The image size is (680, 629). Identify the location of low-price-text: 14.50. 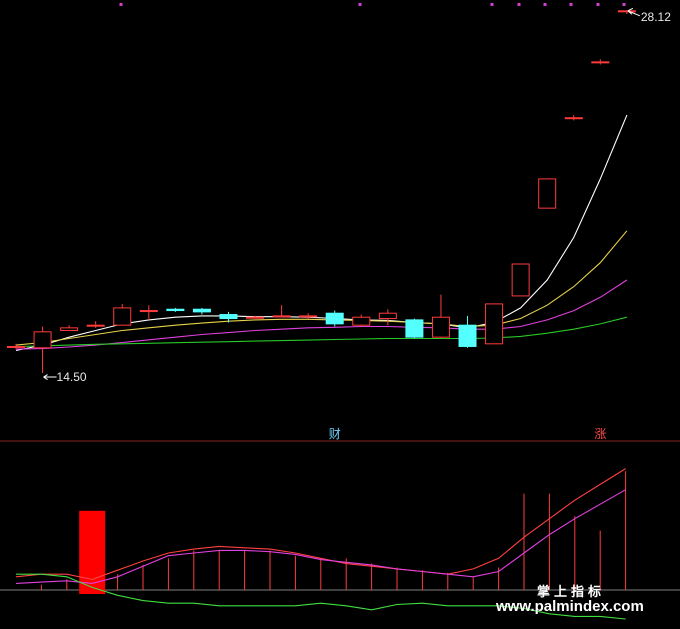
(72, 377).